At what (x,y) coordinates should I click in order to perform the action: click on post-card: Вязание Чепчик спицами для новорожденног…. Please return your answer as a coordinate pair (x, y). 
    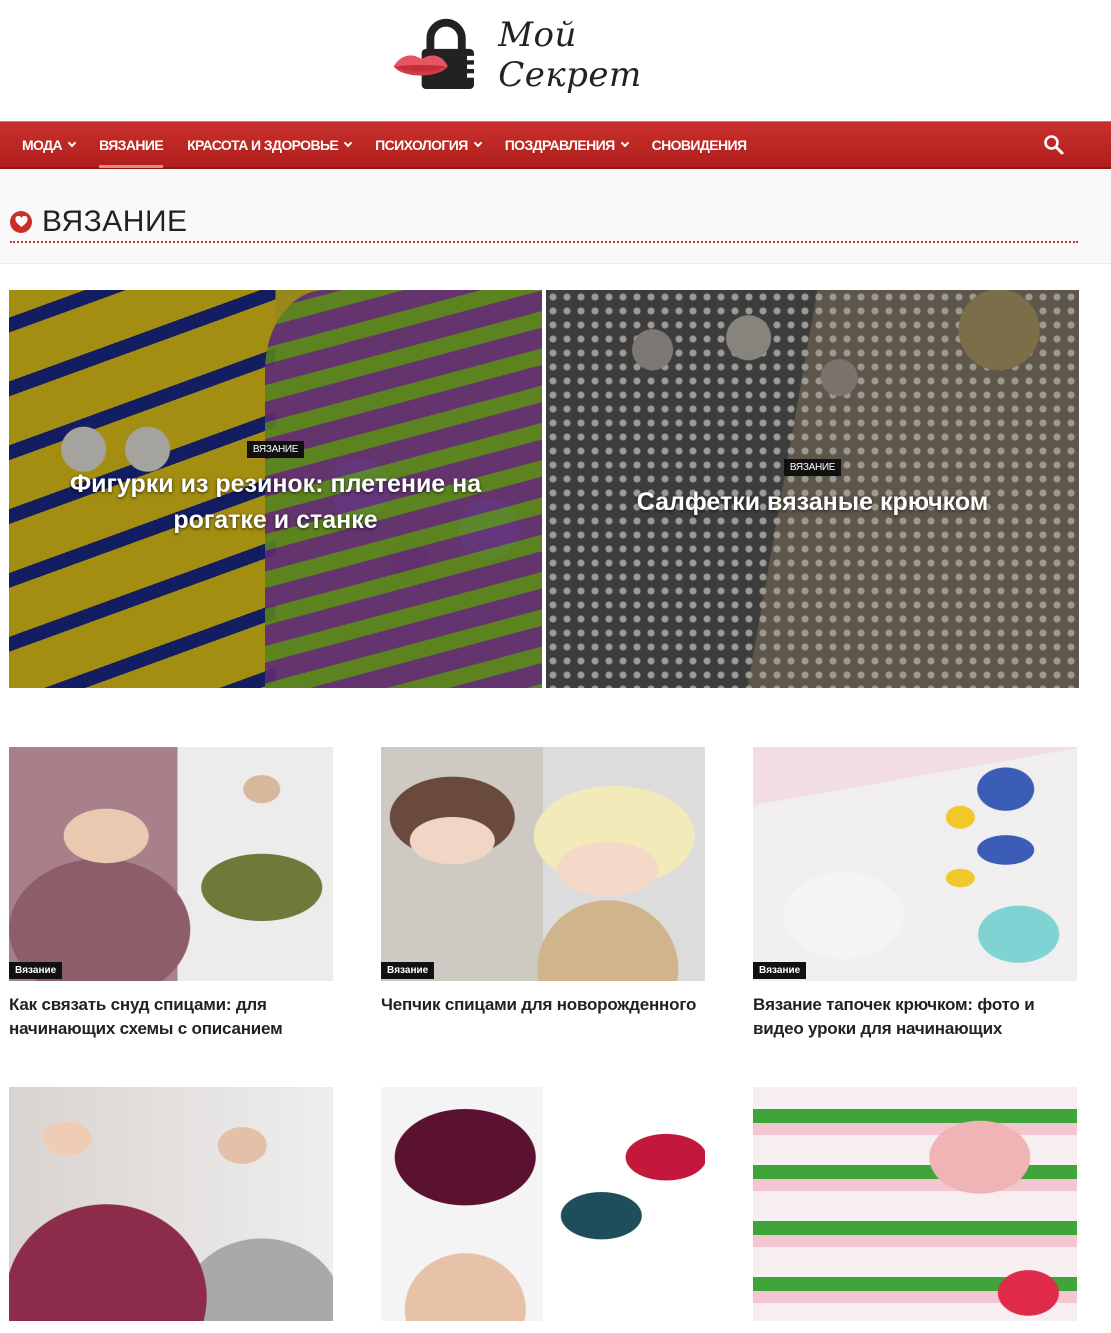
    Looking at the image, I should click on (543, 882).